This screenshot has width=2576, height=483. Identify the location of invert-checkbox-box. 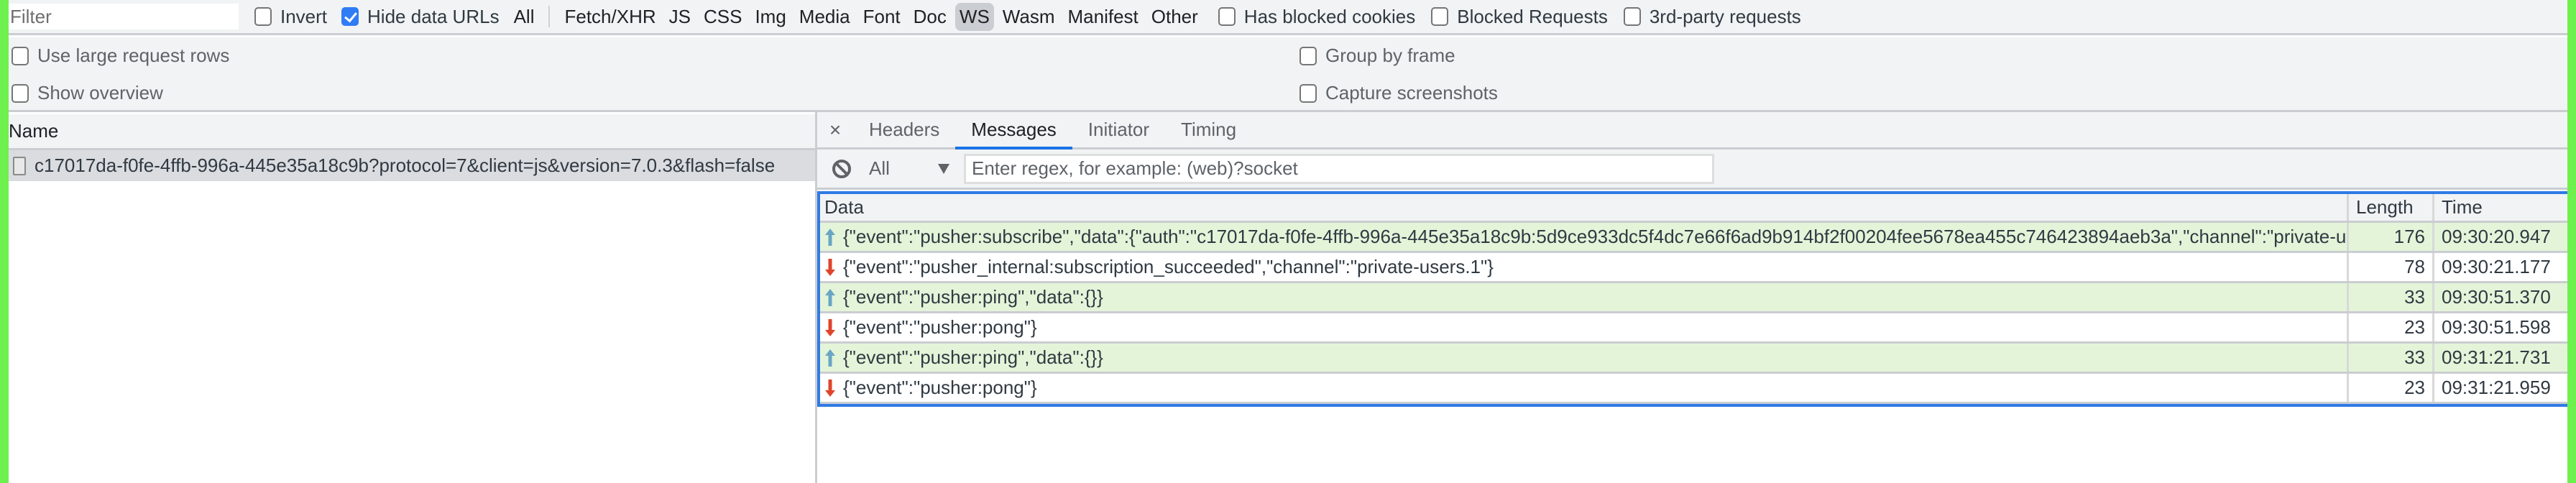
(263, 16).